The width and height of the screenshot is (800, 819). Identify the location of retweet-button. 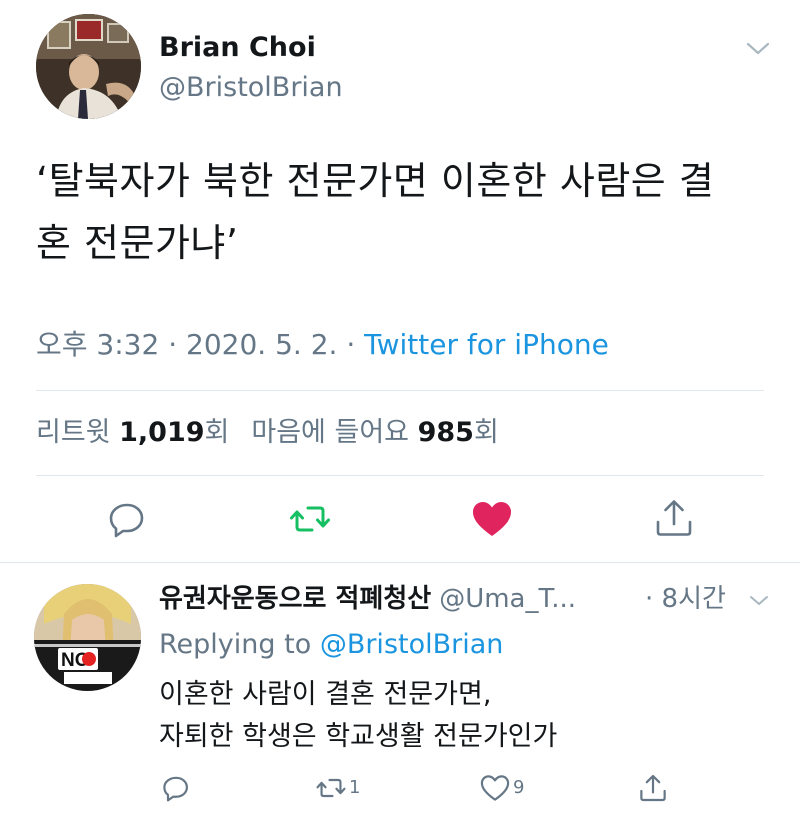
(310, 519).